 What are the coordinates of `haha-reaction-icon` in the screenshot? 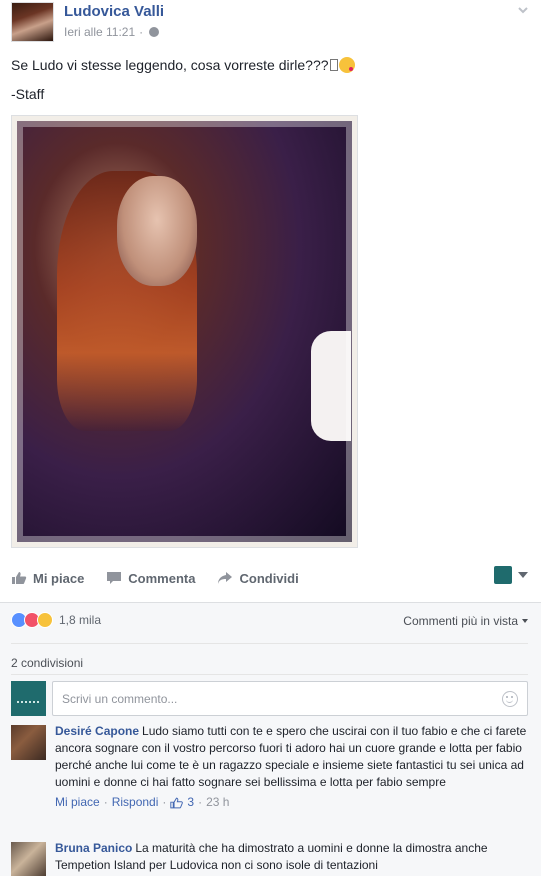 It's located at (45, 620).